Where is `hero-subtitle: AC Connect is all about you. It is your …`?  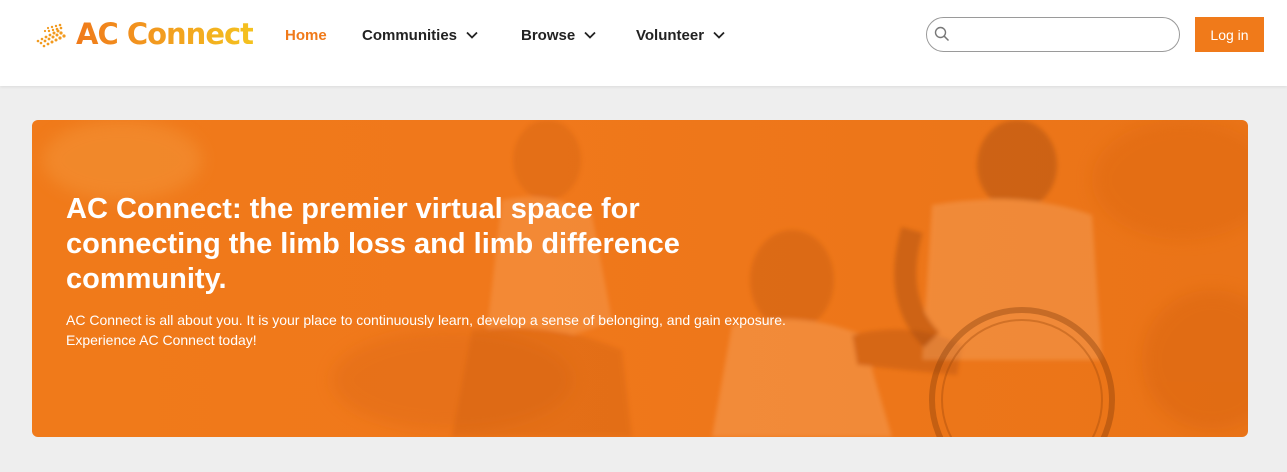
hero-subtitle: AC Connect is all about you. It is your … is located at coordinates (426, 330).